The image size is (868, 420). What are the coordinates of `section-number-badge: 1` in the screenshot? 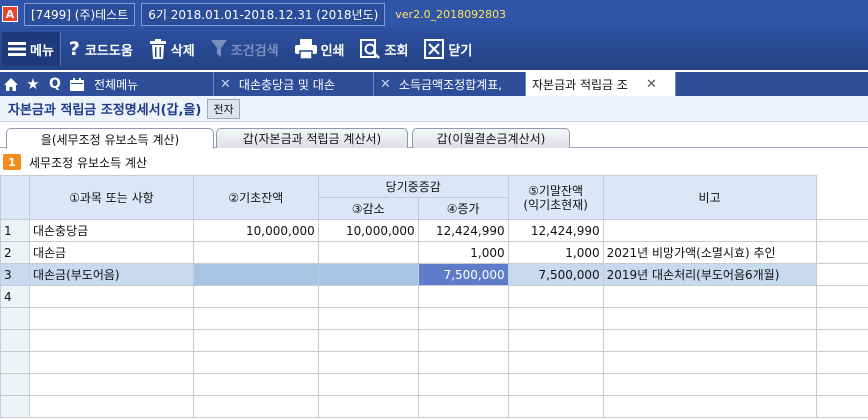 It's located at (12, 162).